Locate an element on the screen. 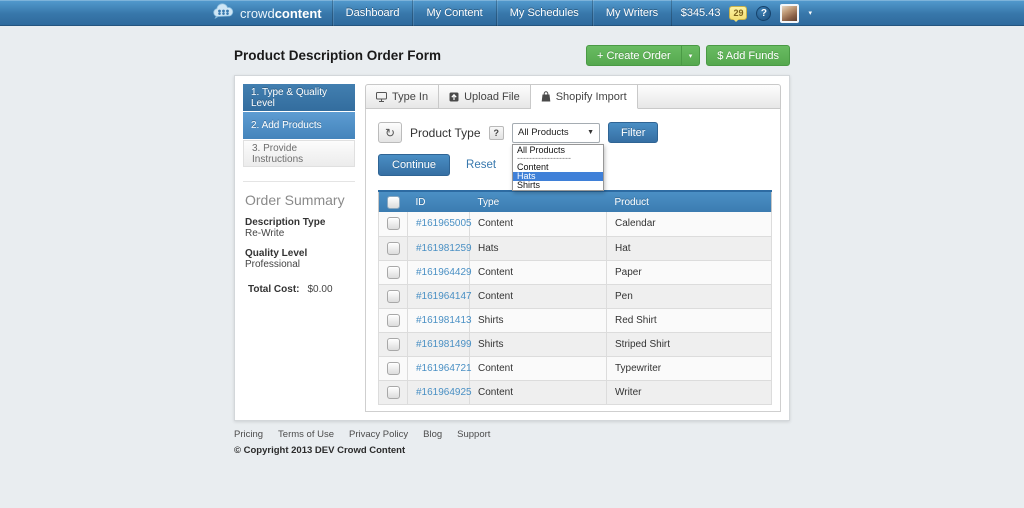 The width and height of the screenshot is (1024, 508). tab-type-in: Type In is located at coordinates (403, 96).